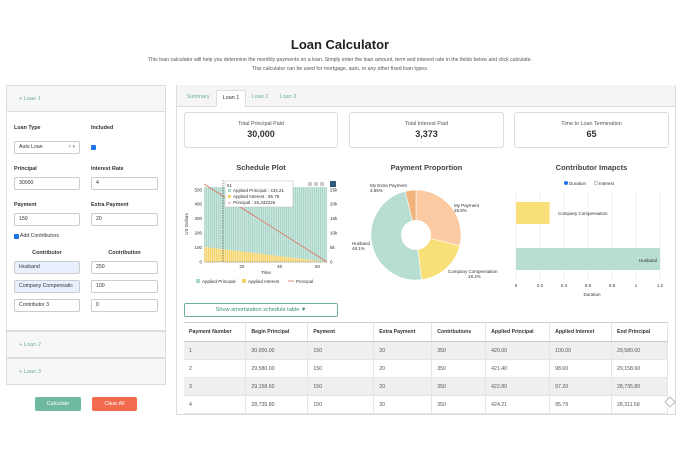 Image resolution: width=680 pixels, height=453 pixels. I want to click on table-cell: 29,158.60, so click(277, 386).